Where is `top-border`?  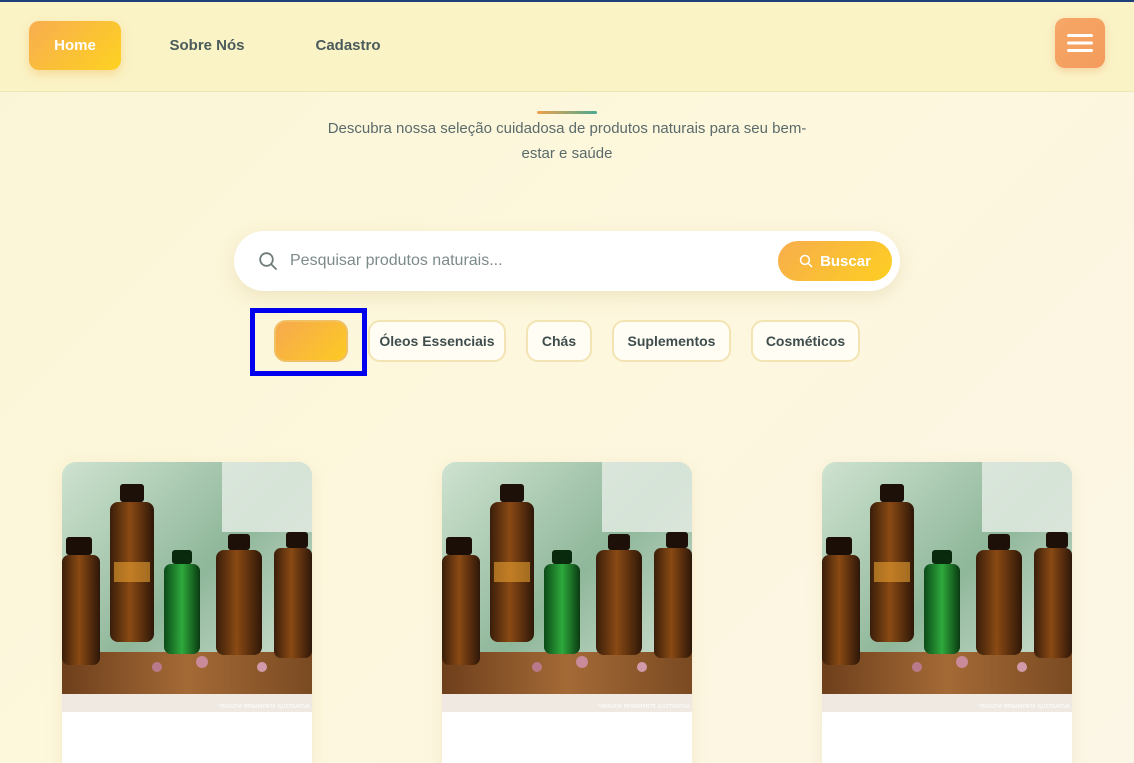 top-border is located at coordinates (567, 1).